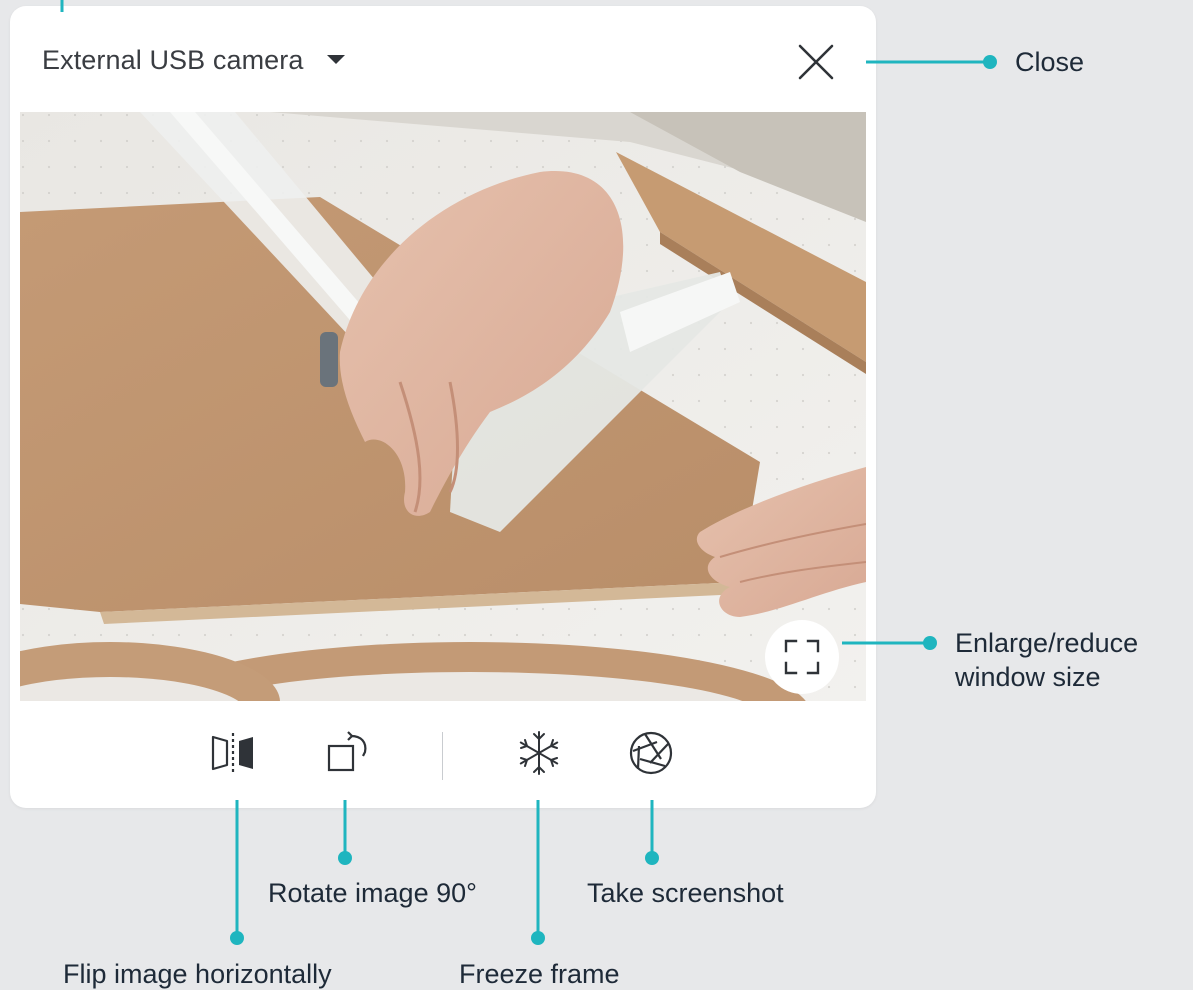  I want to click on callout-flip: Flip image horizontally, so click(197, 974).